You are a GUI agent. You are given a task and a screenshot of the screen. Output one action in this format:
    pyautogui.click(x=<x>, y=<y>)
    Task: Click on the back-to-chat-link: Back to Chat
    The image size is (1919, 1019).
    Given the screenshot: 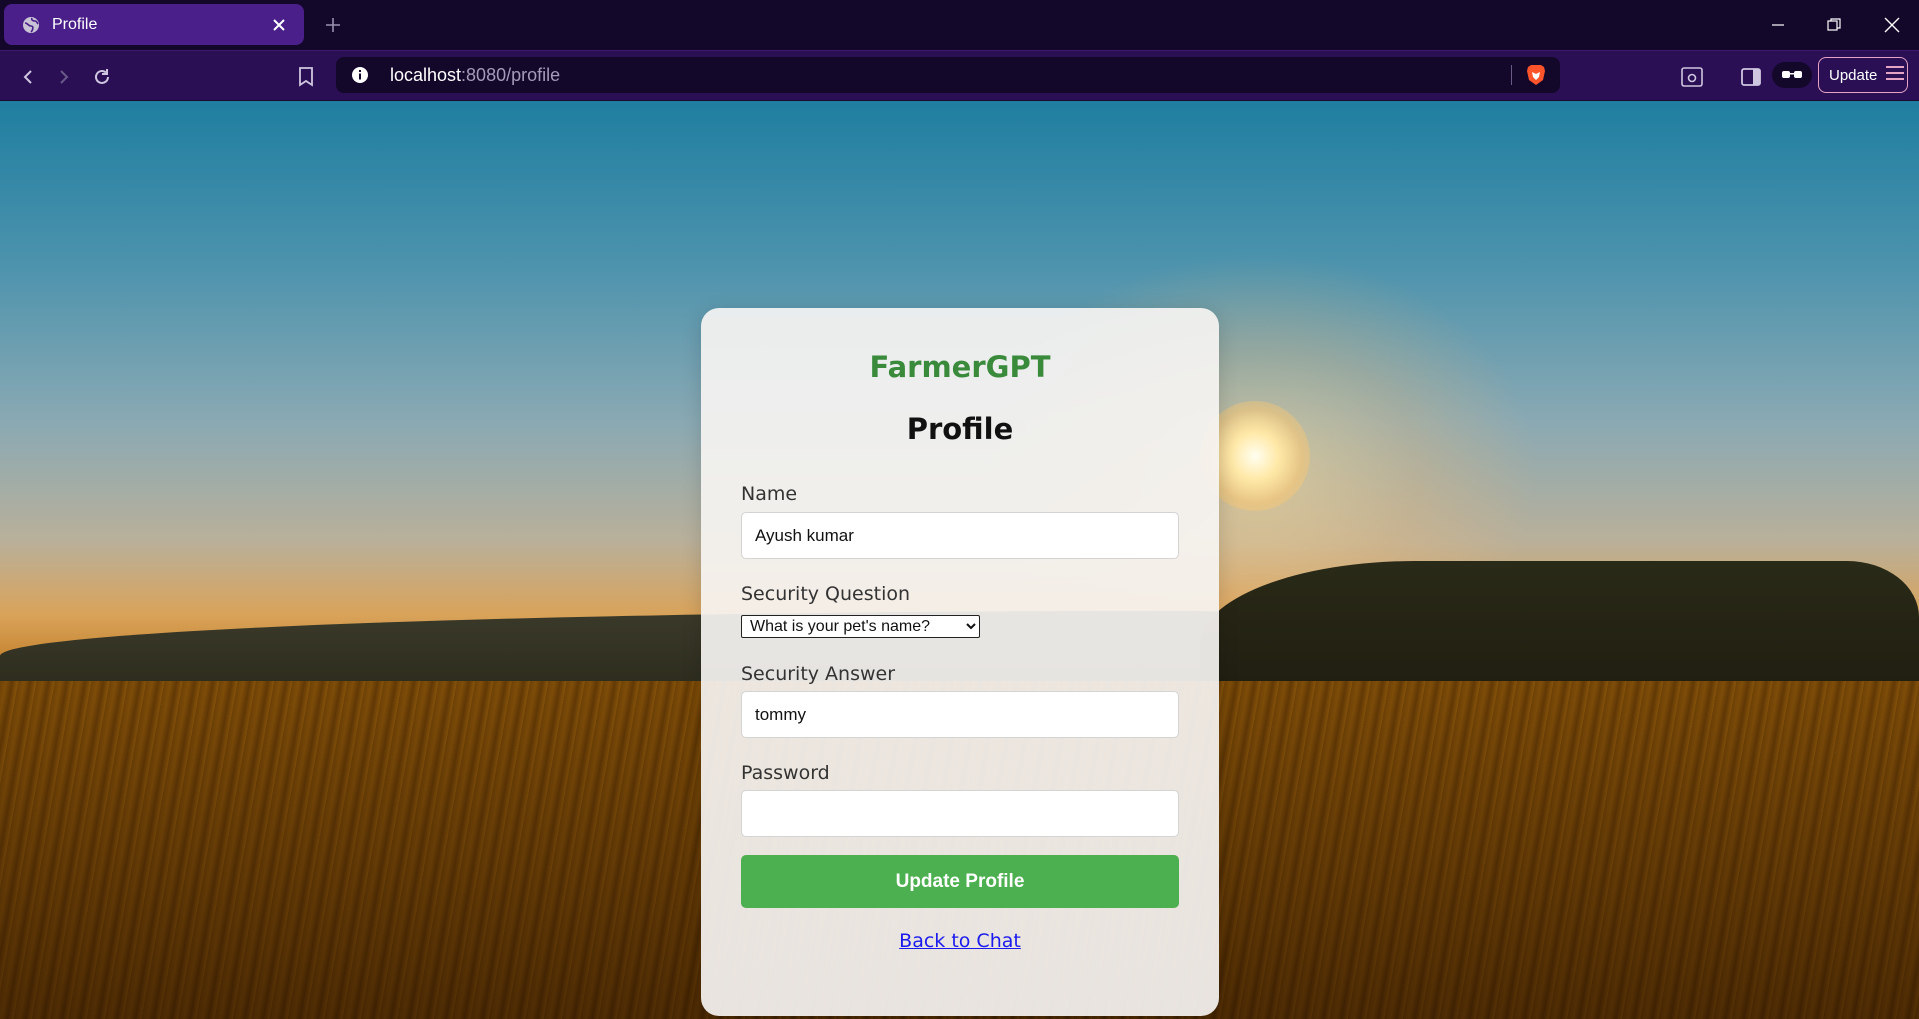 What is the action you would take?
    pyautogui.click(x=960, y=941)
    